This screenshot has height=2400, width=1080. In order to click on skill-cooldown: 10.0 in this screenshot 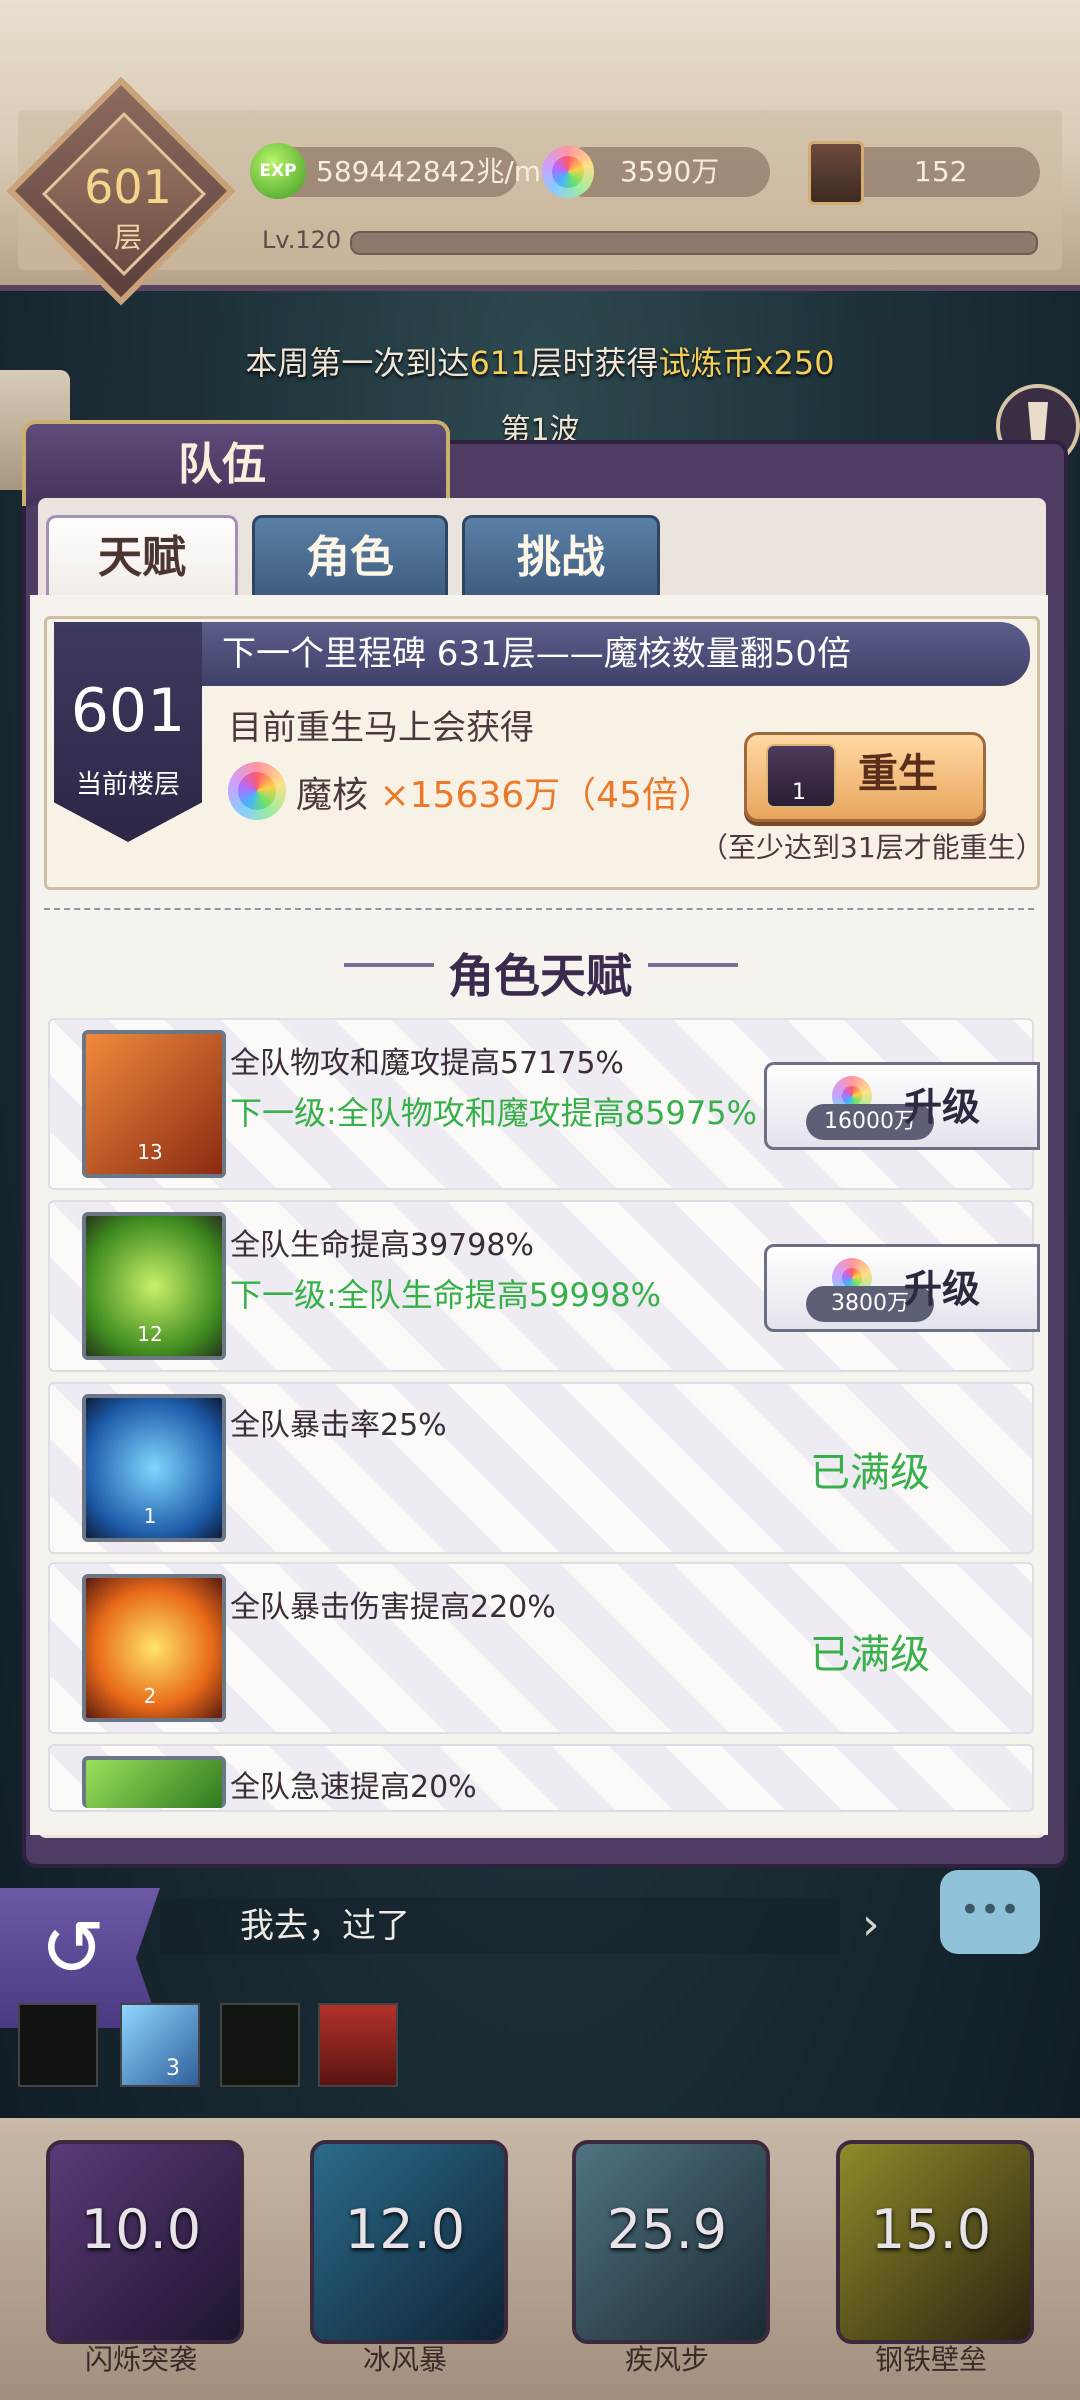, I will do `click(141, 2229)`.